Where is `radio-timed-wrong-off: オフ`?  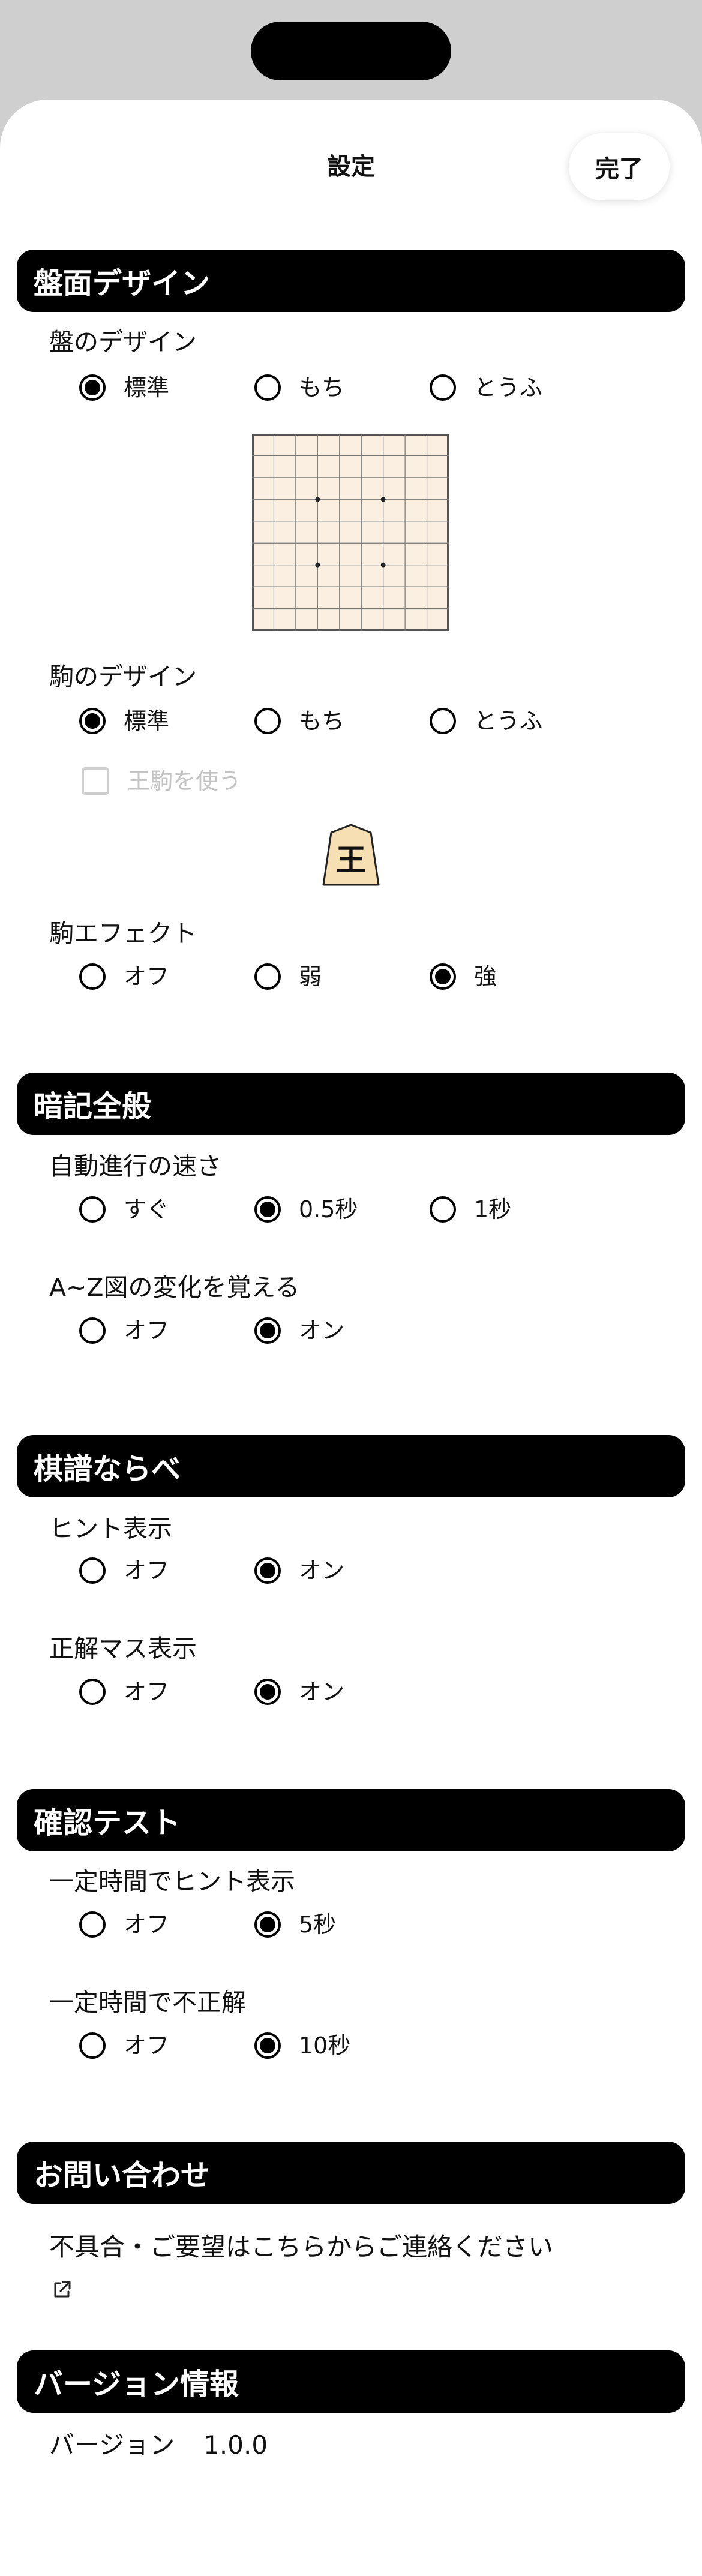 radio-timed-wrong-off: オフ is located at coordinates (124, 2046).